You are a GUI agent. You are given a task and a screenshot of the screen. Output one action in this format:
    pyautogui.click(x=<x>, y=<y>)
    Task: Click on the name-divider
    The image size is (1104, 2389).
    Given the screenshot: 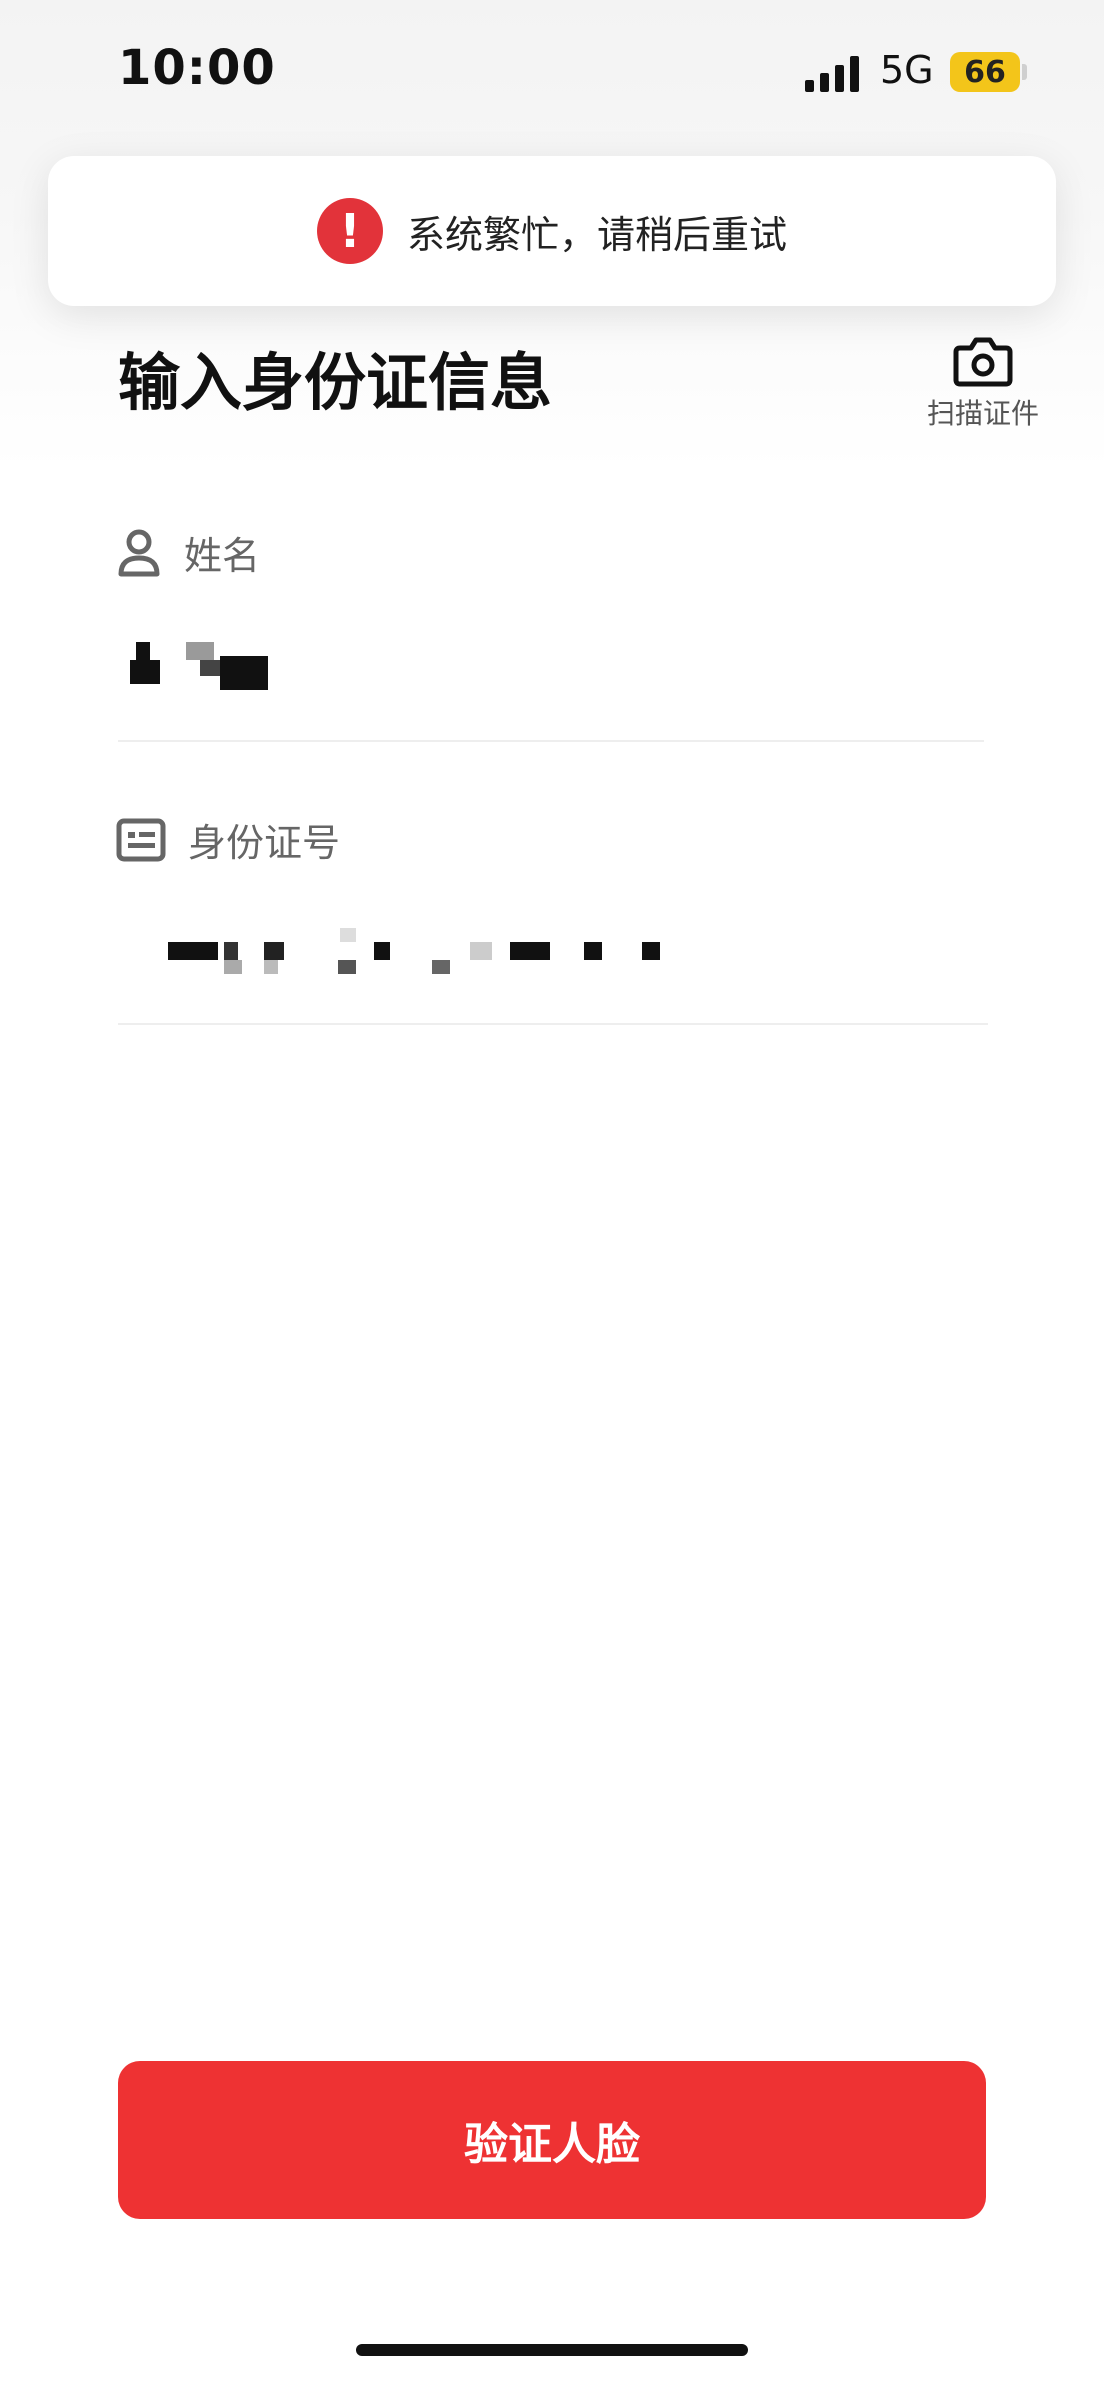 What is the action you would take?
    pyautogui.click(x=551, y=741)
    